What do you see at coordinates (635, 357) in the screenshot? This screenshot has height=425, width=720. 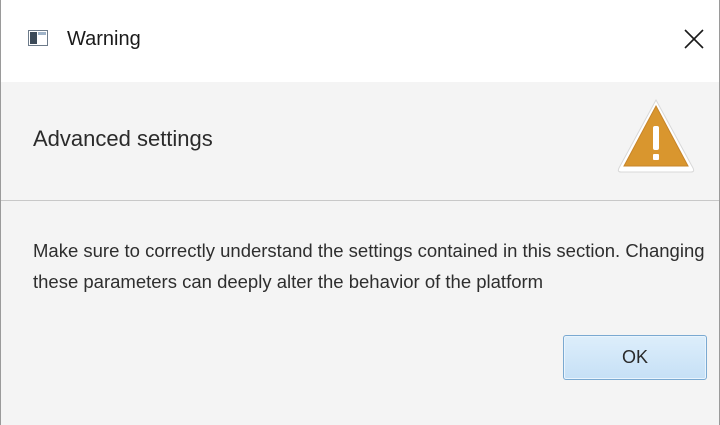 I see `ok-button: OK` at bounding box center [635, 357].